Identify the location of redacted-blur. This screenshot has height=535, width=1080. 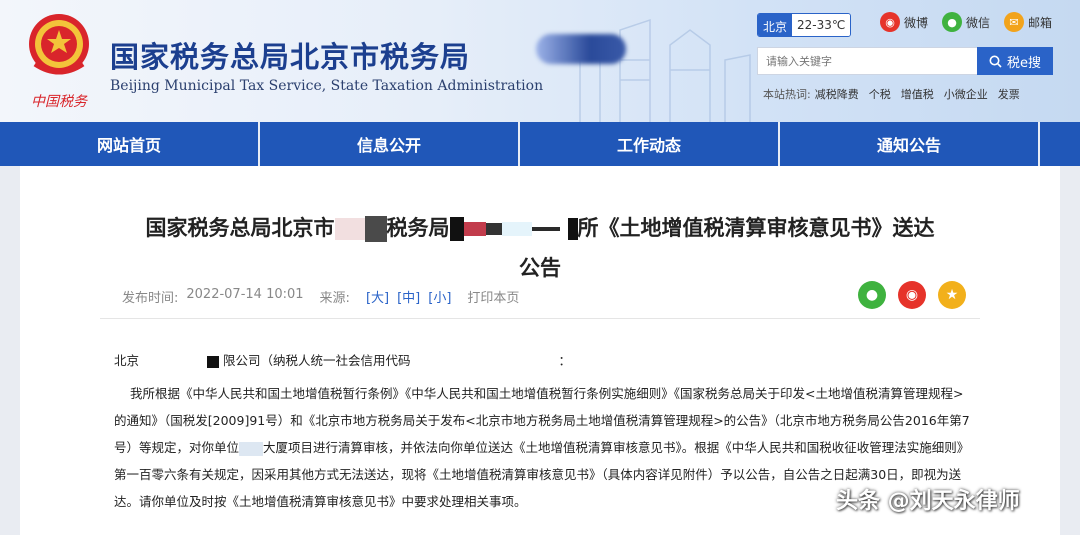
(581, 49).